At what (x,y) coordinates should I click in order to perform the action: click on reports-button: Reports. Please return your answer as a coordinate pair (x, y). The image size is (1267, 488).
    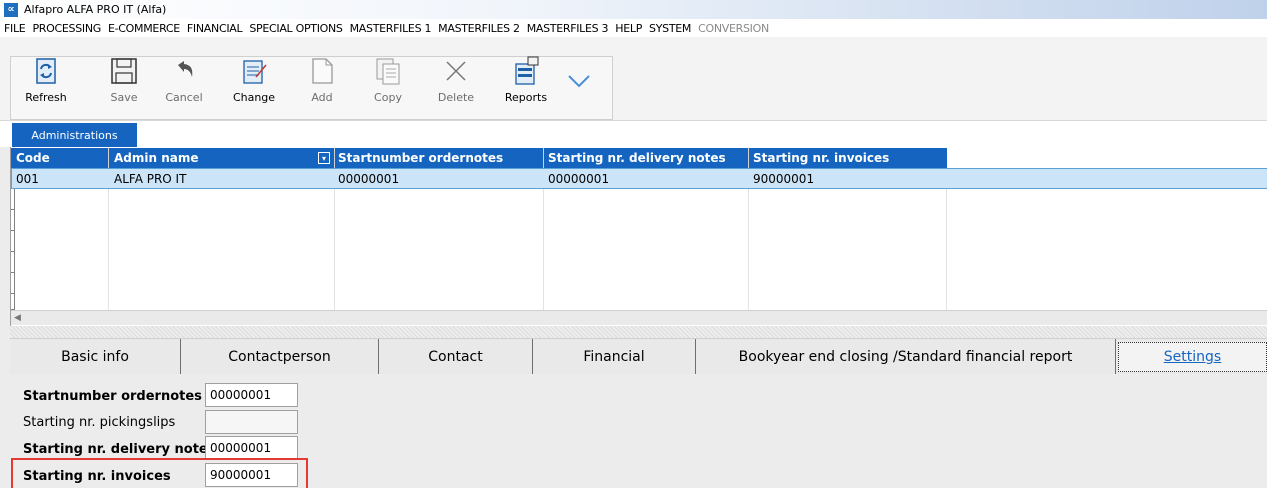
    Looking at the image, I should click on (526, 79).